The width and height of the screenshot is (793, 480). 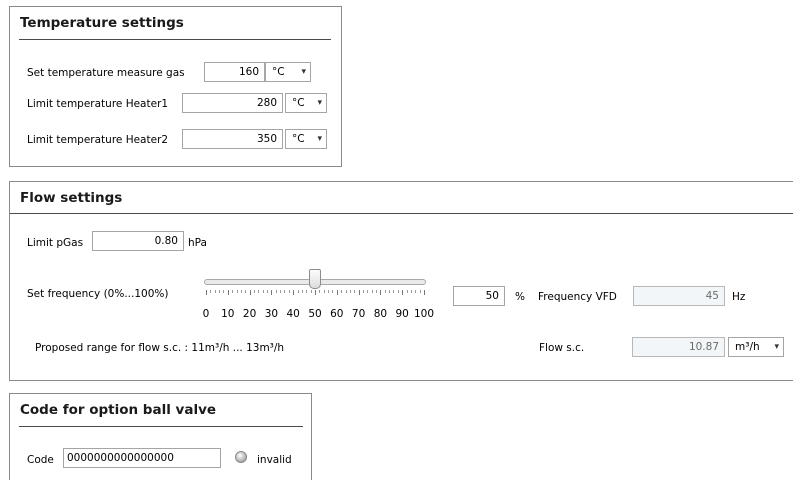 I want to click on frequency-vfd-value: 45, so click(x=679, y=296).